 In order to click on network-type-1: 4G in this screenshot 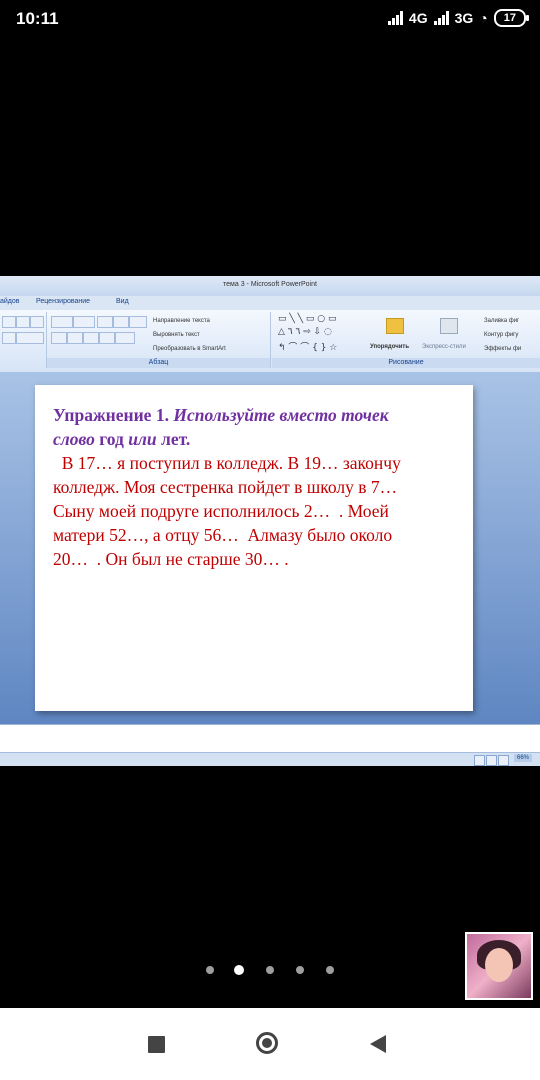, I will do `click(418, 18)`.